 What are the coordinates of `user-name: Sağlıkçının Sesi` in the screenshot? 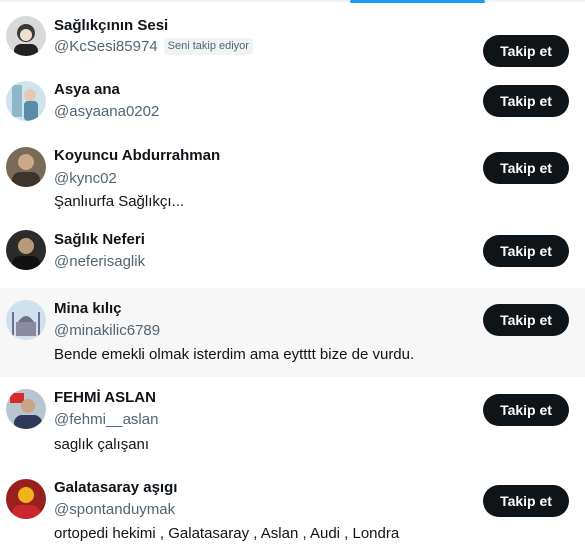 It's located at (111, 25).